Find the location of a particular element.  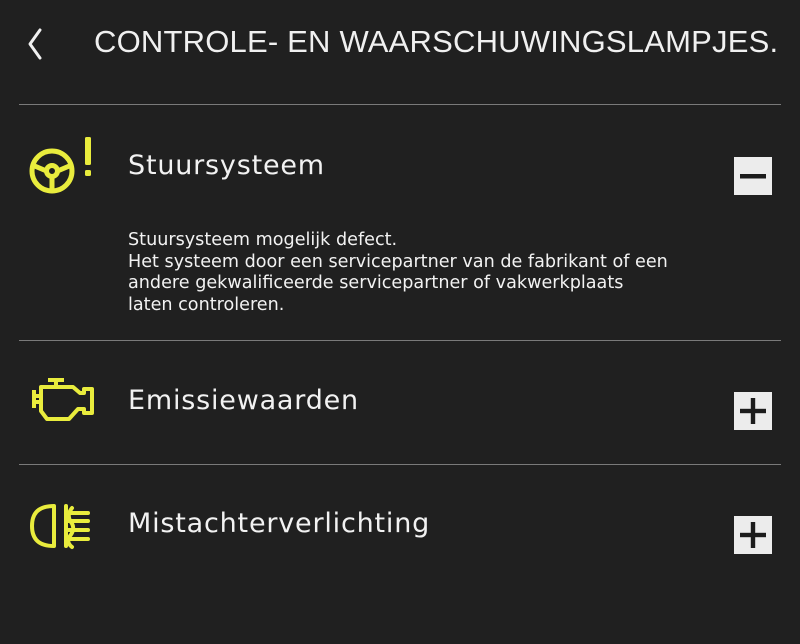

section-title: Emissiewaarden is located at coordinates (243, 400).